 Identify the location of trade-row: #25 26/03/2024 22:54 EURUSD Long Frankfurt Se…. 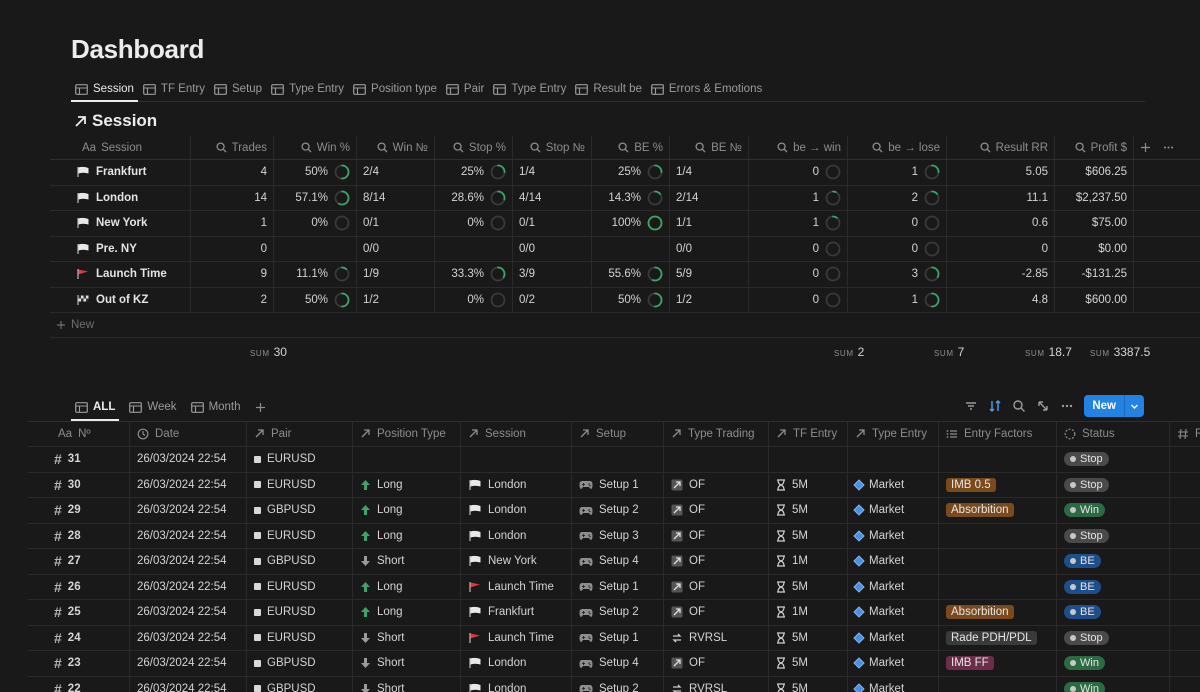
(614, 613).